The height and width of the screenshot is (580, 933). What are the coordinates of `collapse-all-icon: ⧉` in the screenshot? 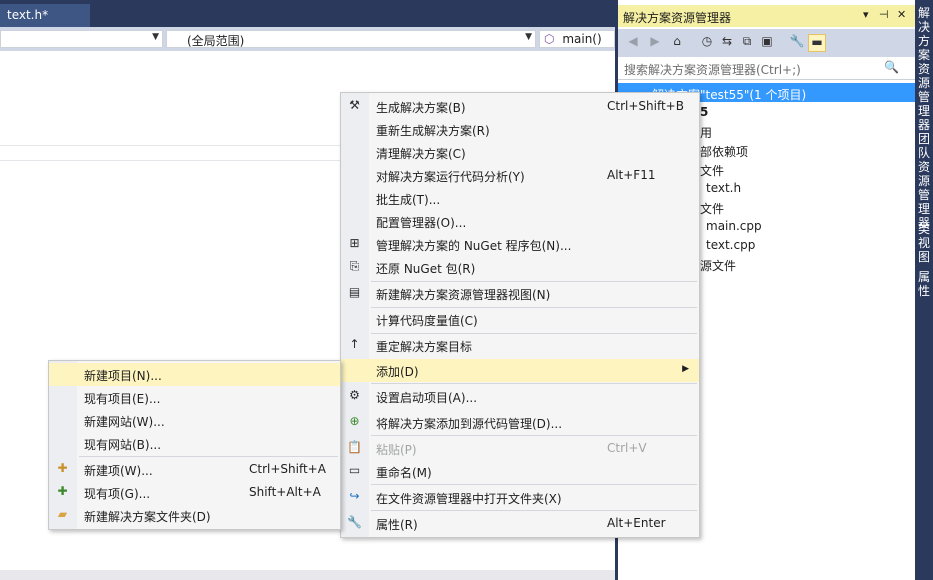 It's located at (747, 43).